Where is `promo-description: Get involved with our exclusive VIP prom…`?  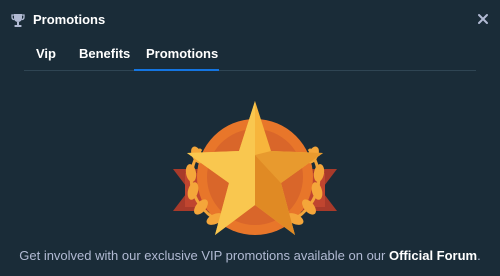 promo-description: Get involved with our exclusive VIP prom… is located at coordinates (250, 256).